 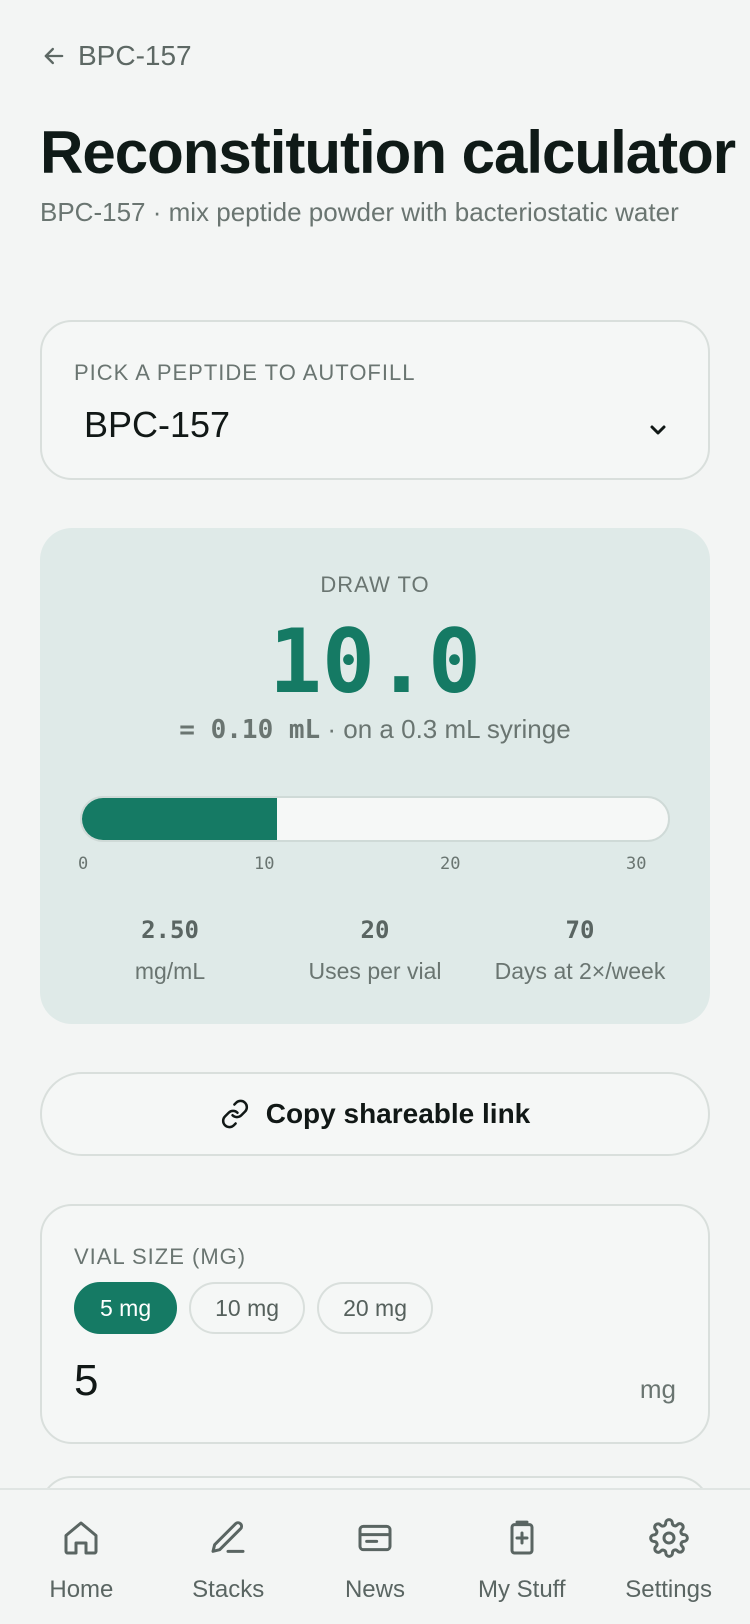 What do you see at coordinates (445, 729) in the screenshot?
I see `syringe-text: · on a 0.3 mL syringe` at bounding box center [445, 729].